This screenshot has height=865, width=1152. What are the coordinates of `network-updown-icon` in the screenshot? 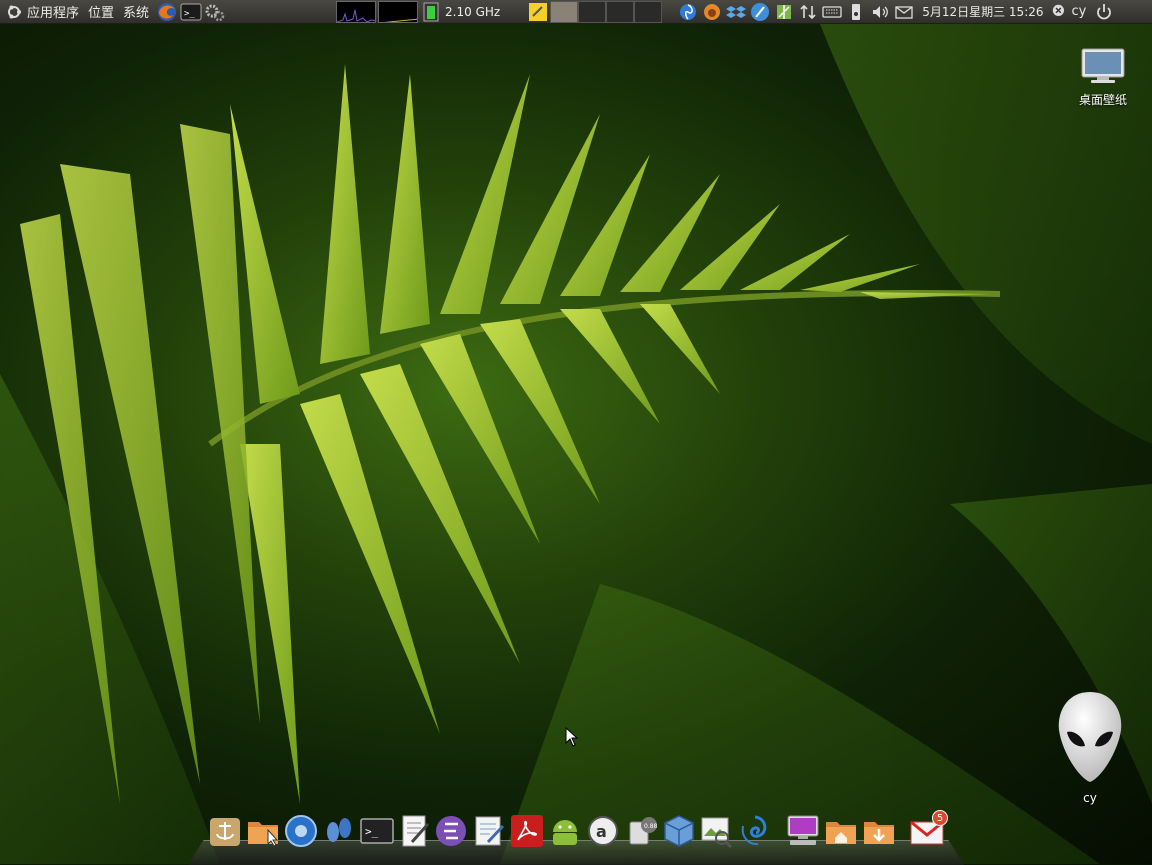 It's located at (808, 12).